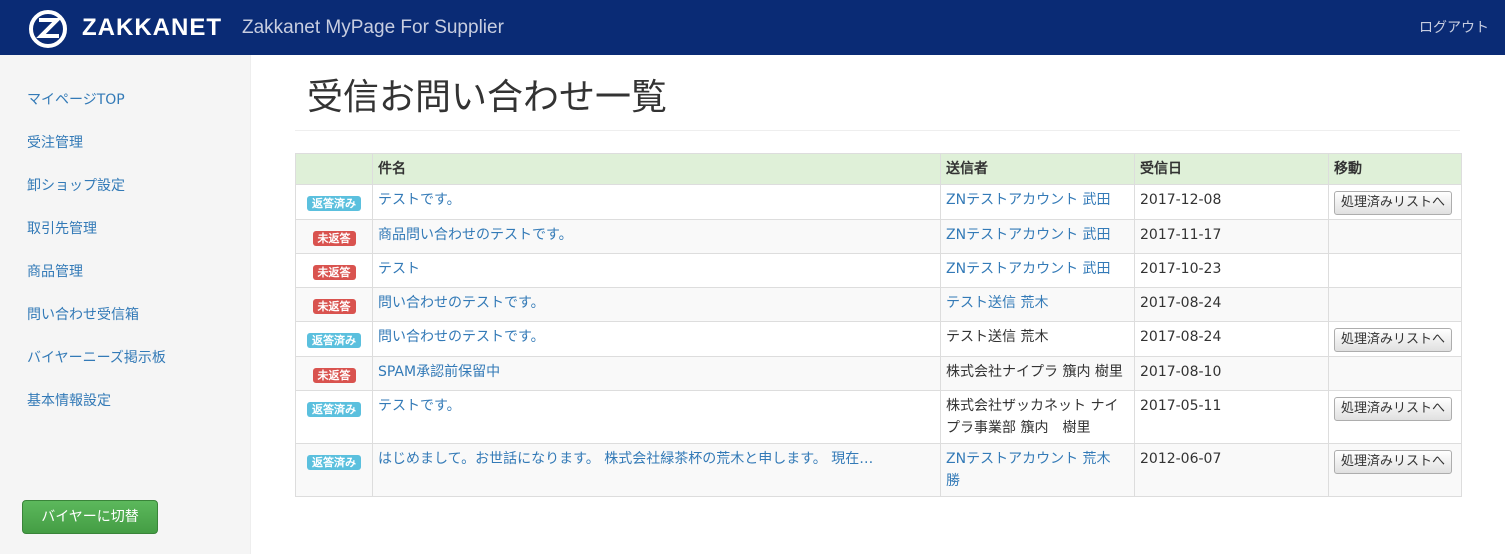  I want to click on sender-cell: 株式会社ザッカネット ナイプラ事業部 籏内 樹里, so click(1037, 417).